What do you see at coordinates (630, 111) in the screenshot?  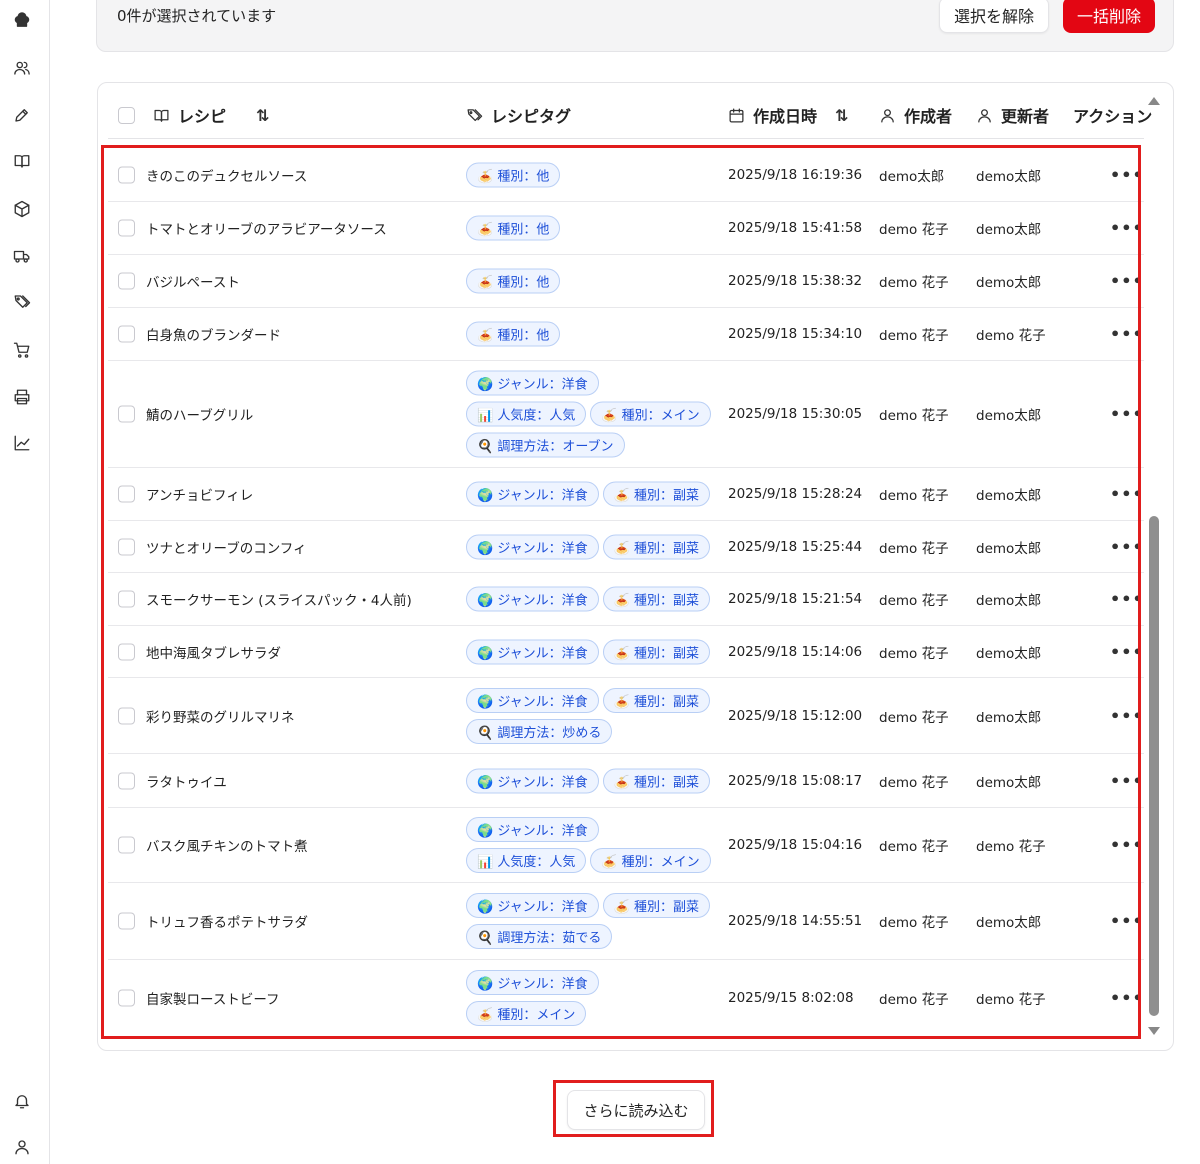 I see `table-header: レシピ ⇅ レシピタグ 作成日時 ⇅ 作成者 更新者 アクション` at bounding box center [630, 111].